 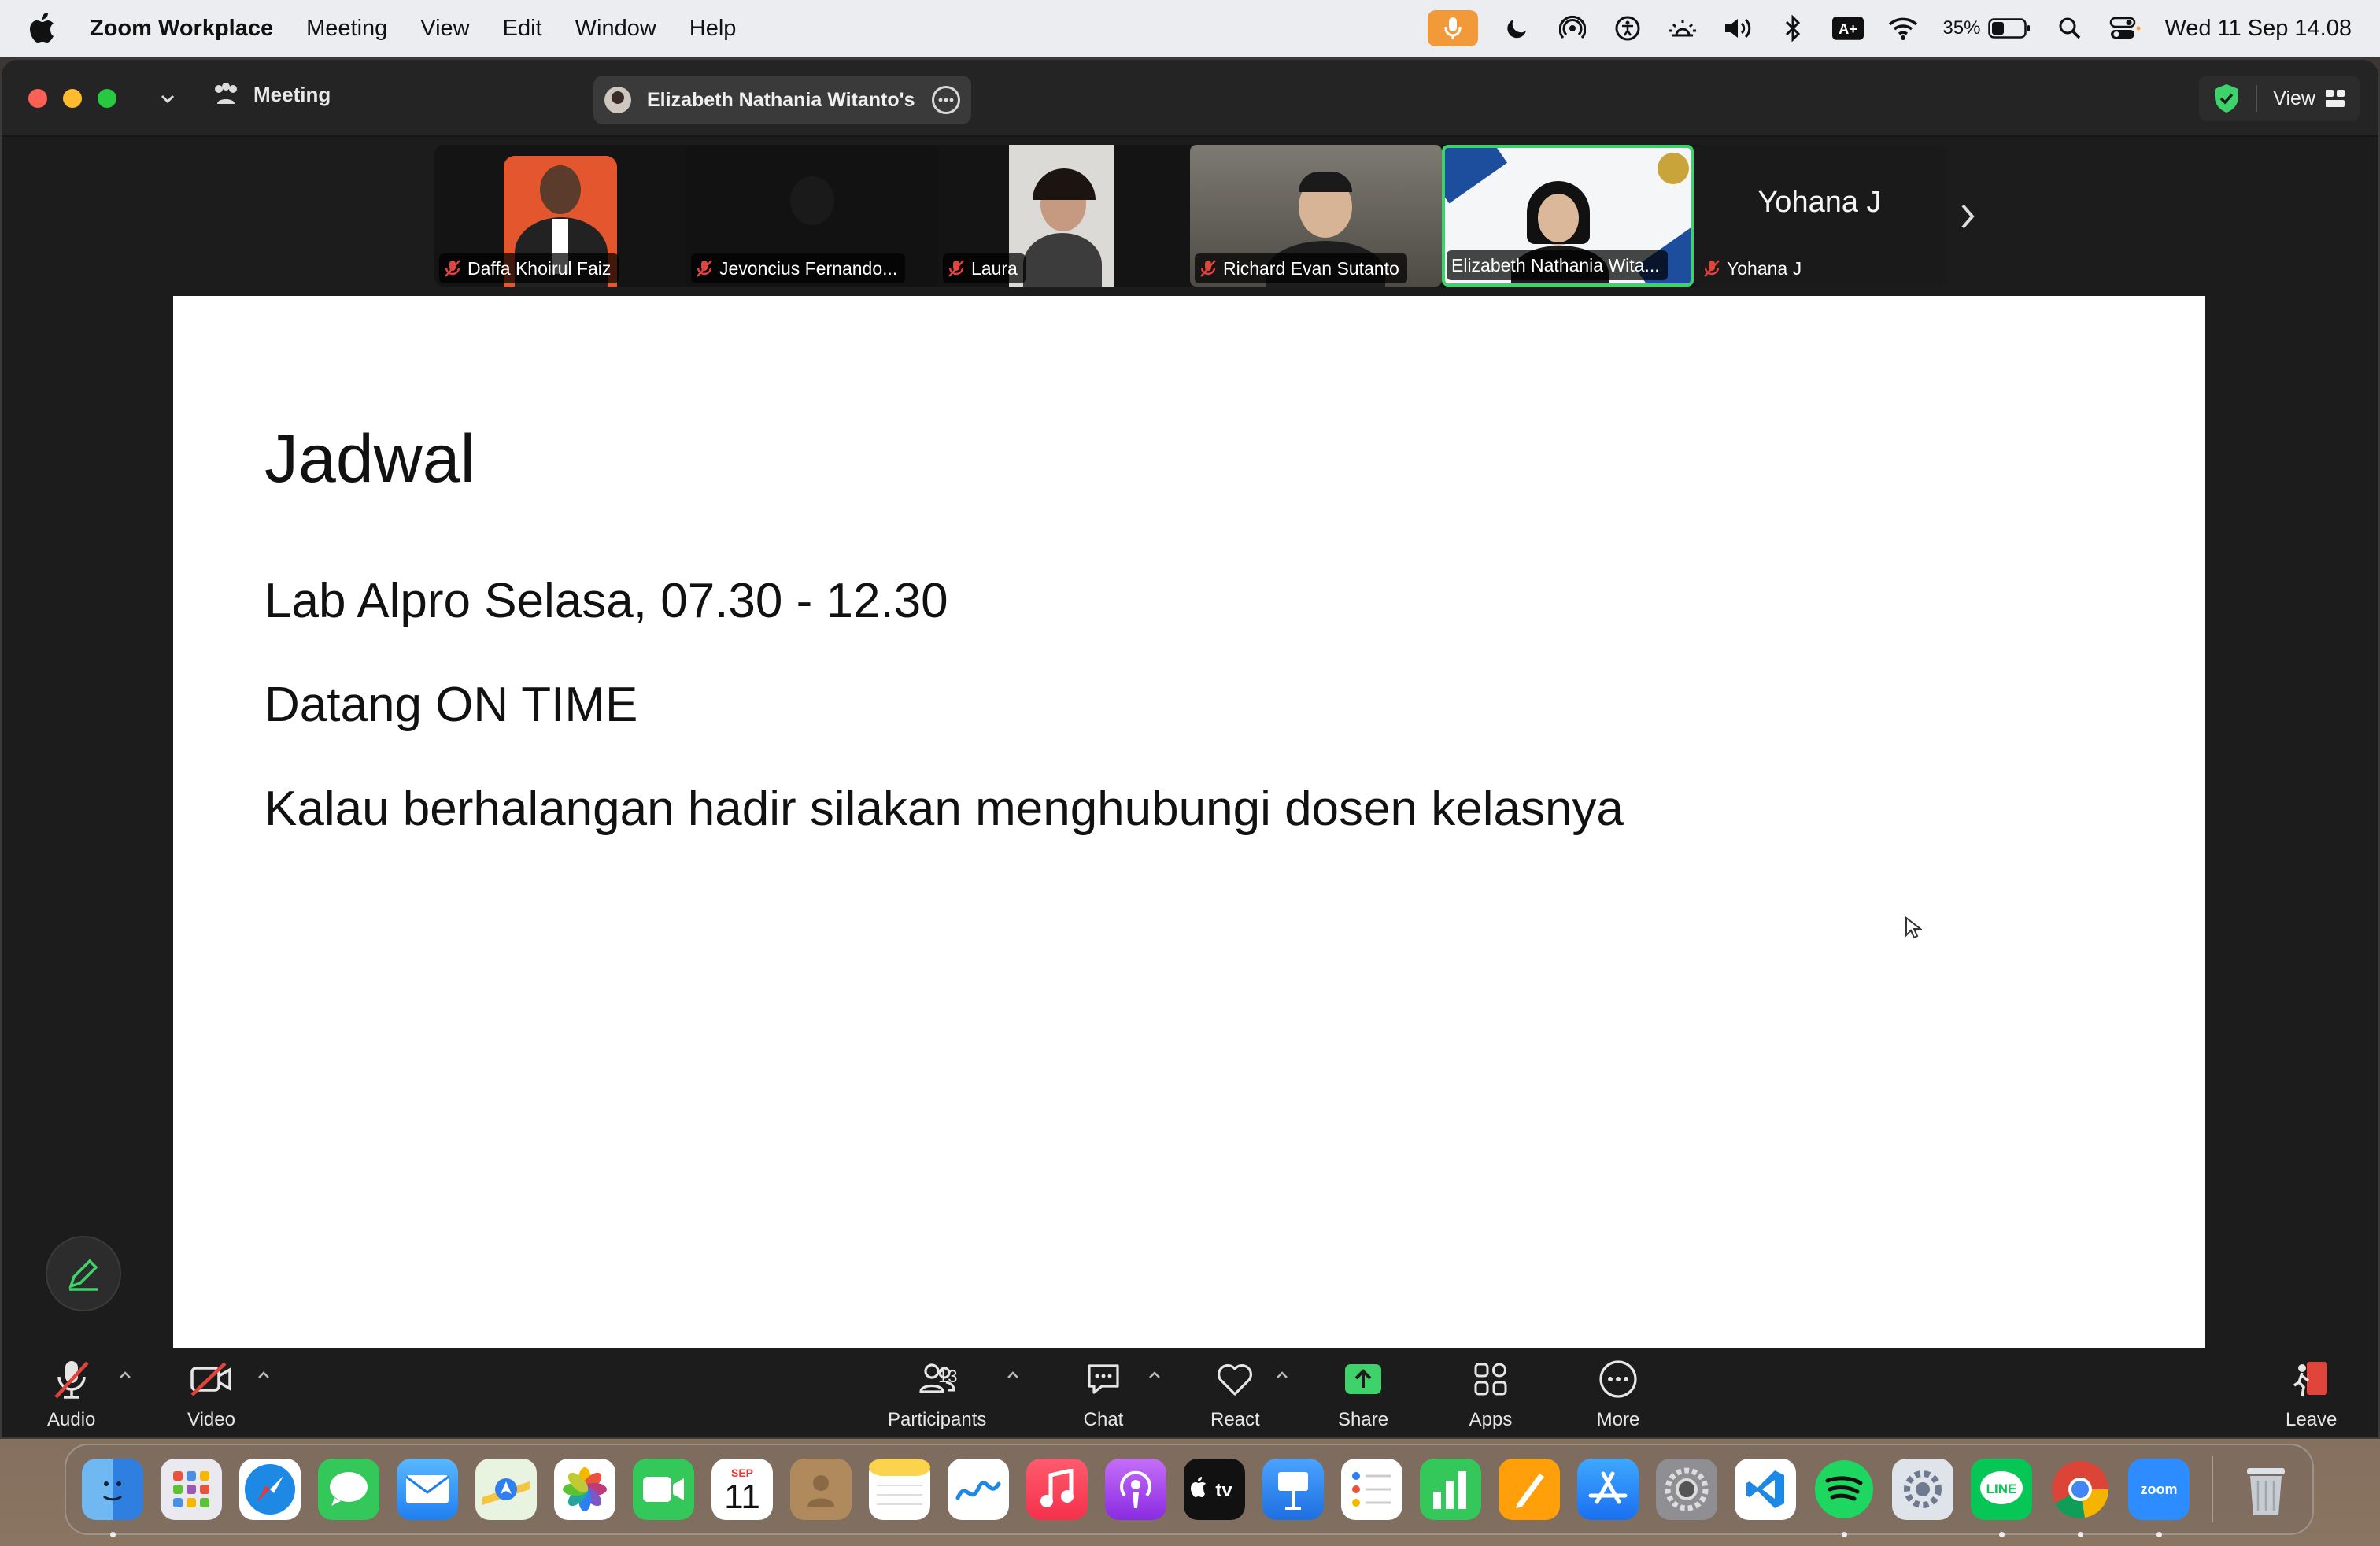 What do you see at coordinates (427, 1489) in the screenshot?
I see `mail-icon` at bounding box center [427, 1489].